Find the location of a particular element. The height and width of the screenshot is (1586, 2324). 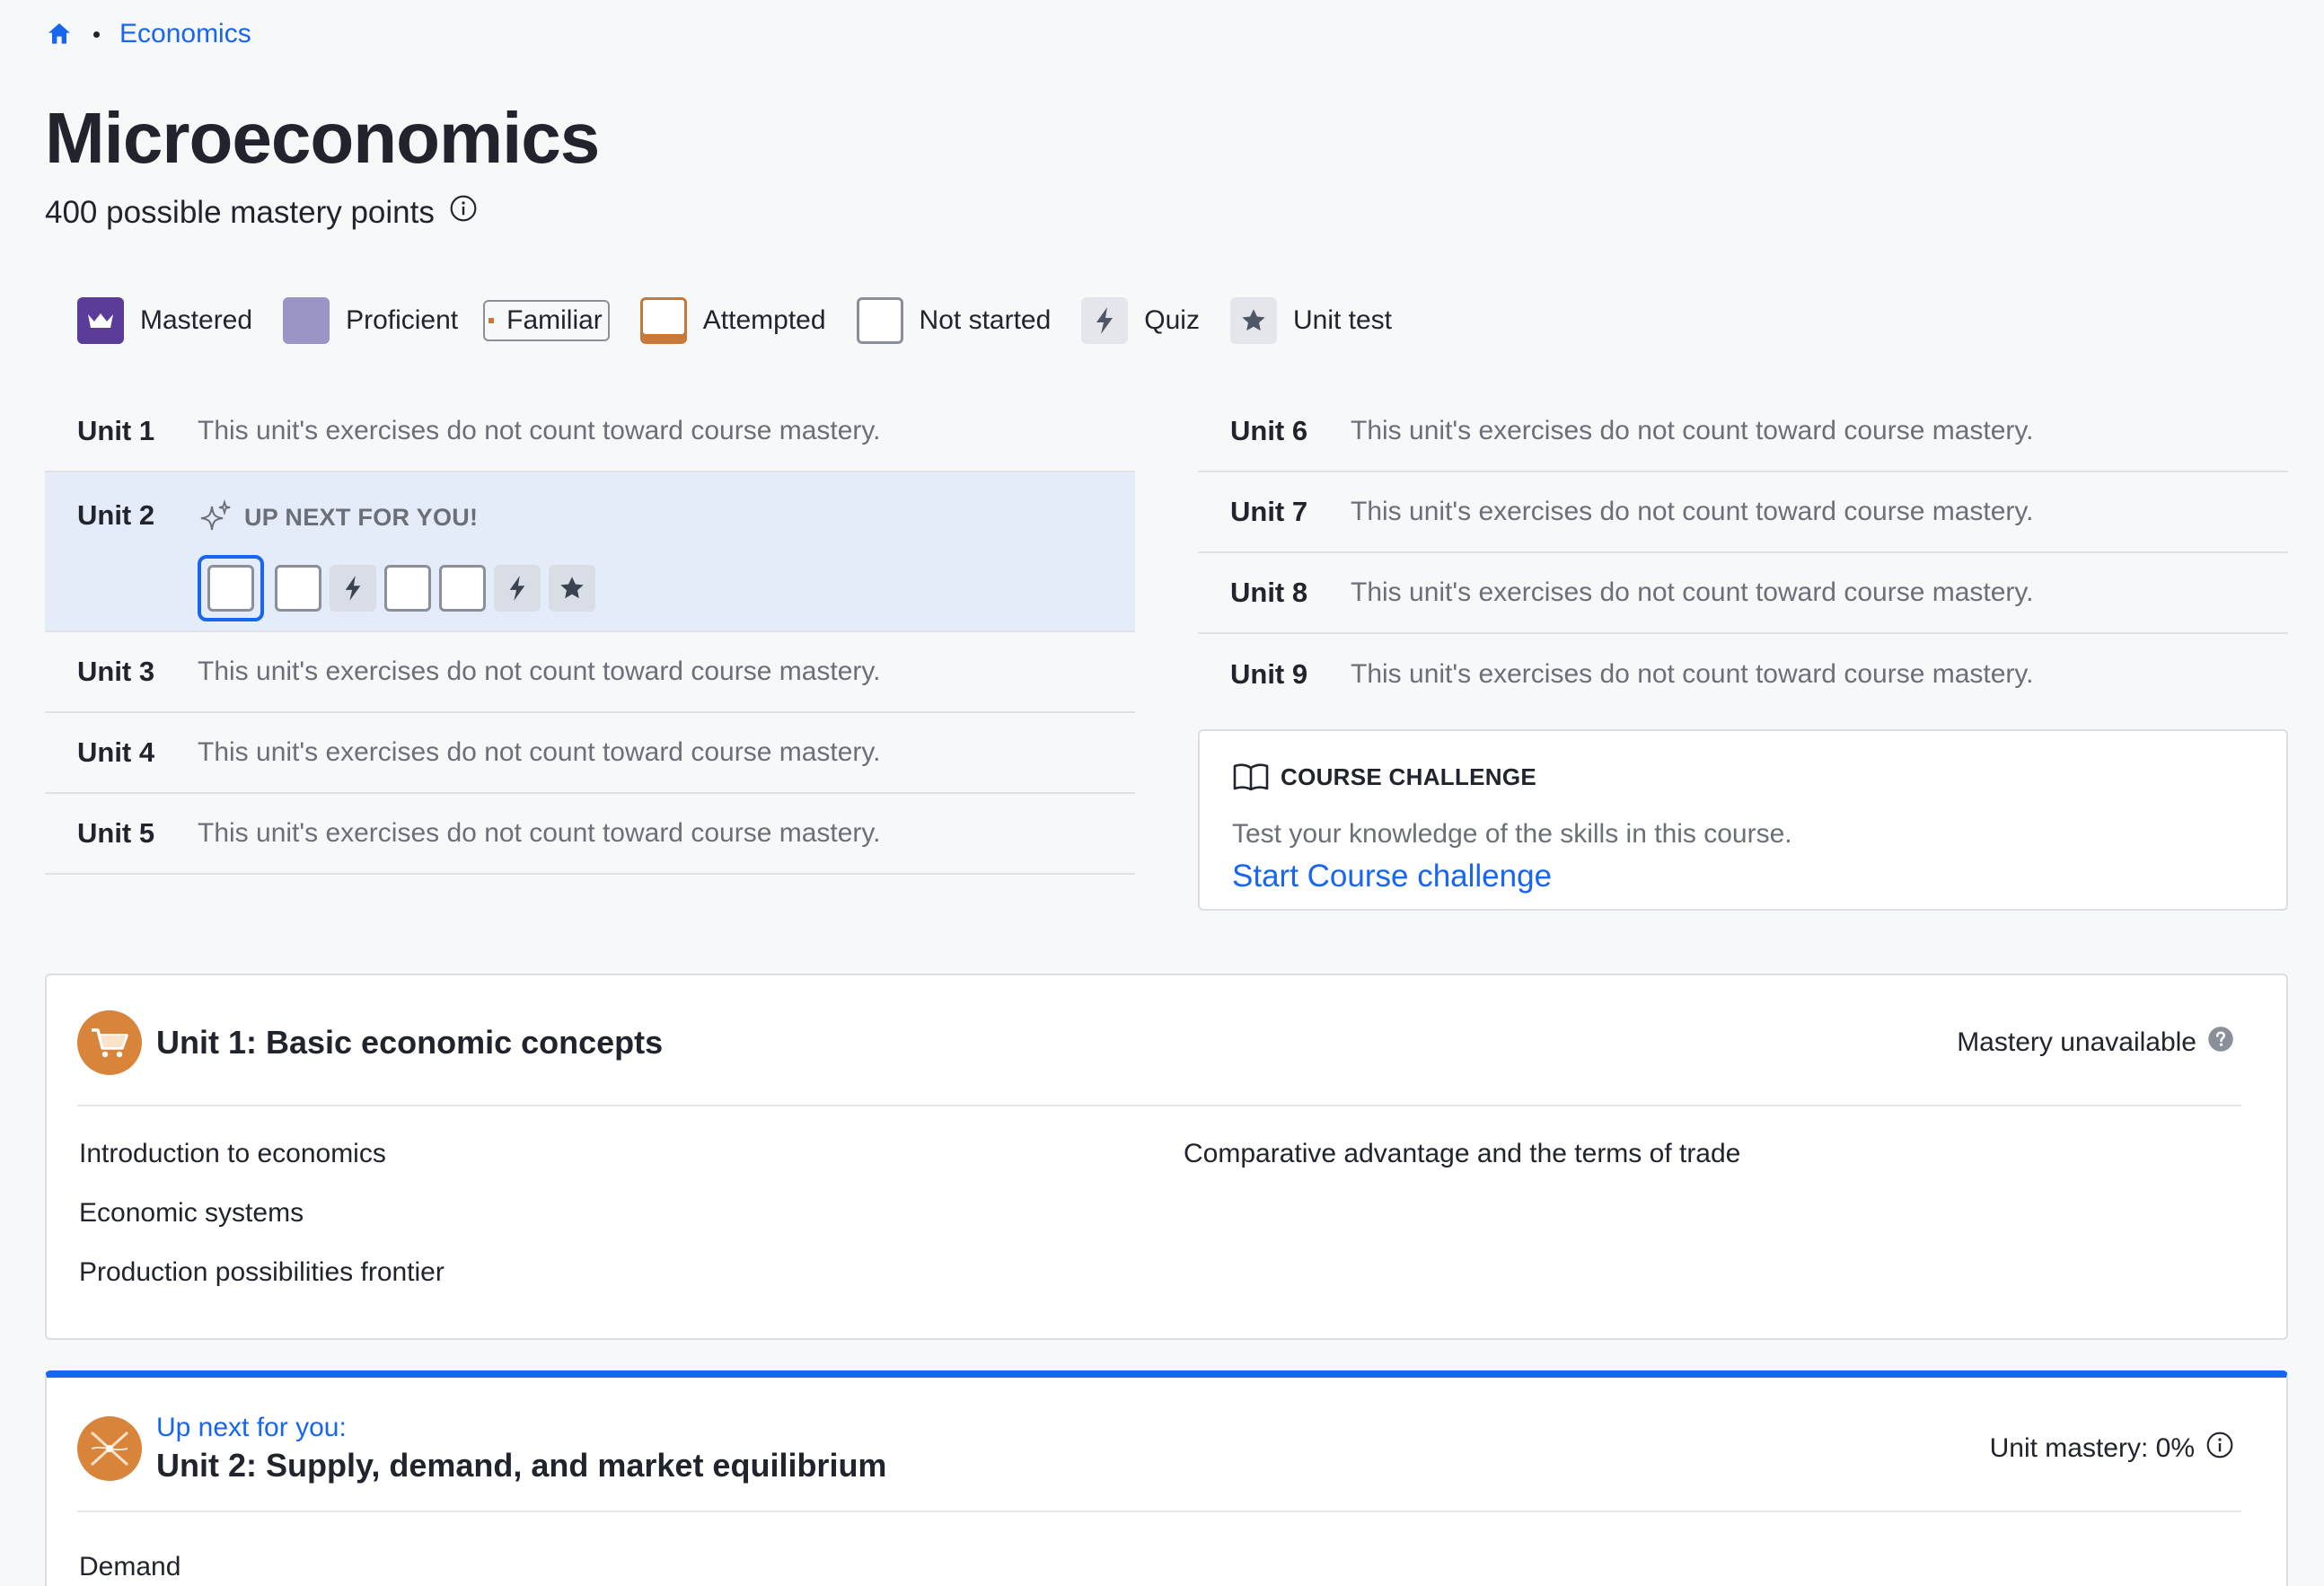

up-next-label: UP NEXT FOR YOU! is located at coordinates (401, 517).